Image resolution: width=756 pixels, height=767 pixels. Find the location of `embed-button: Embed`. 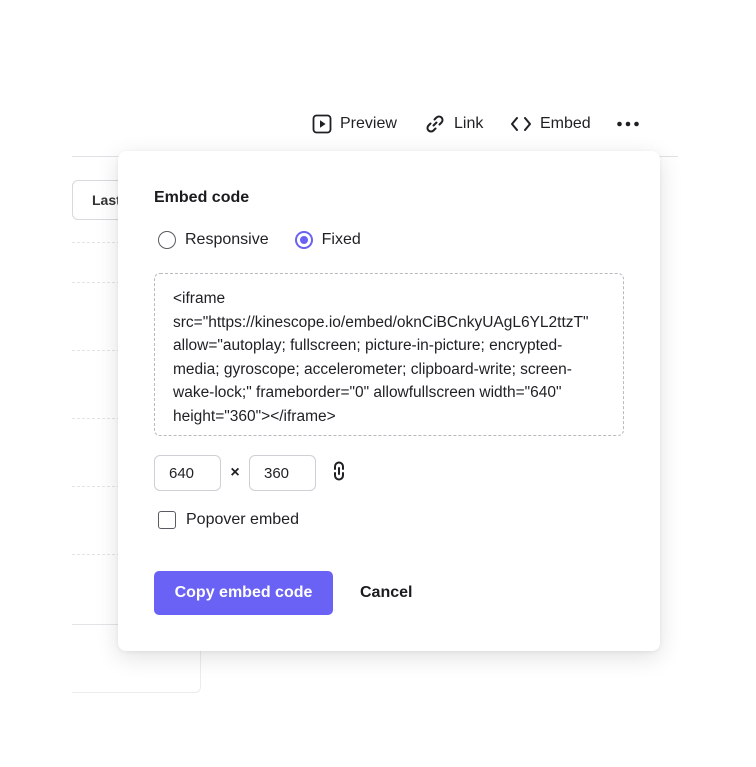

embed-button: Embed is located at coordinates (550, 124).